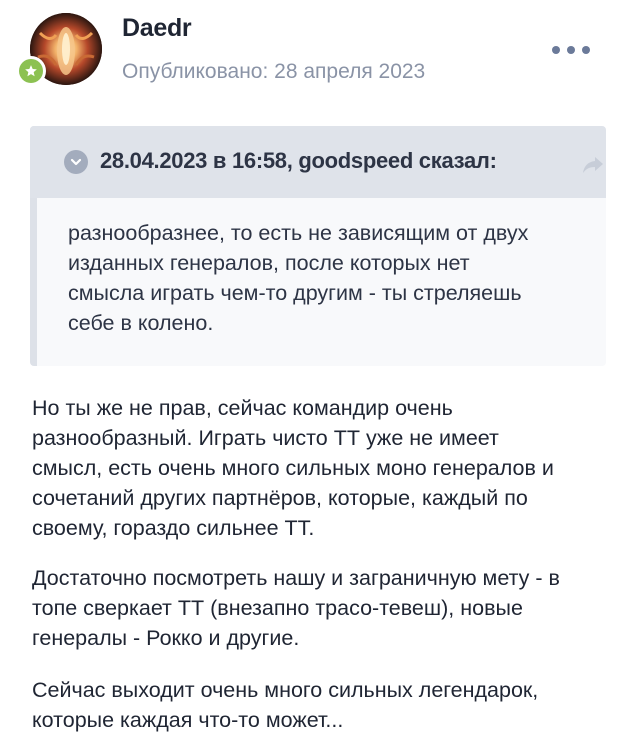 This screenshot has height=750, width=636. Describe the element at coordinates (173, 528) in the screenshot. I see `paragraph-line: своему, гораздо сильнее ТТ.` at that location.